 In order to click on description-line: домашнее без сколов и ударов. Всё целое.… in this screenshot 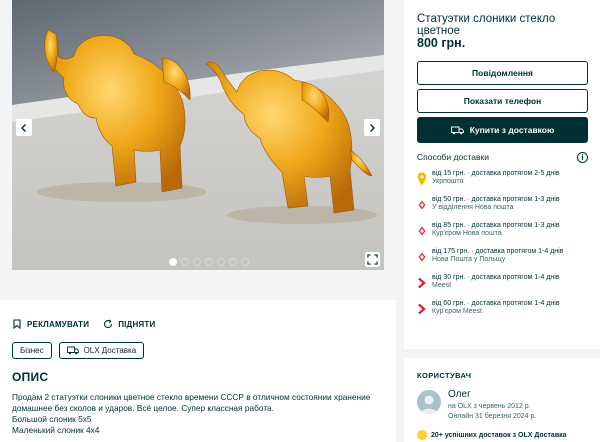, I will do `click(143, 408)`.